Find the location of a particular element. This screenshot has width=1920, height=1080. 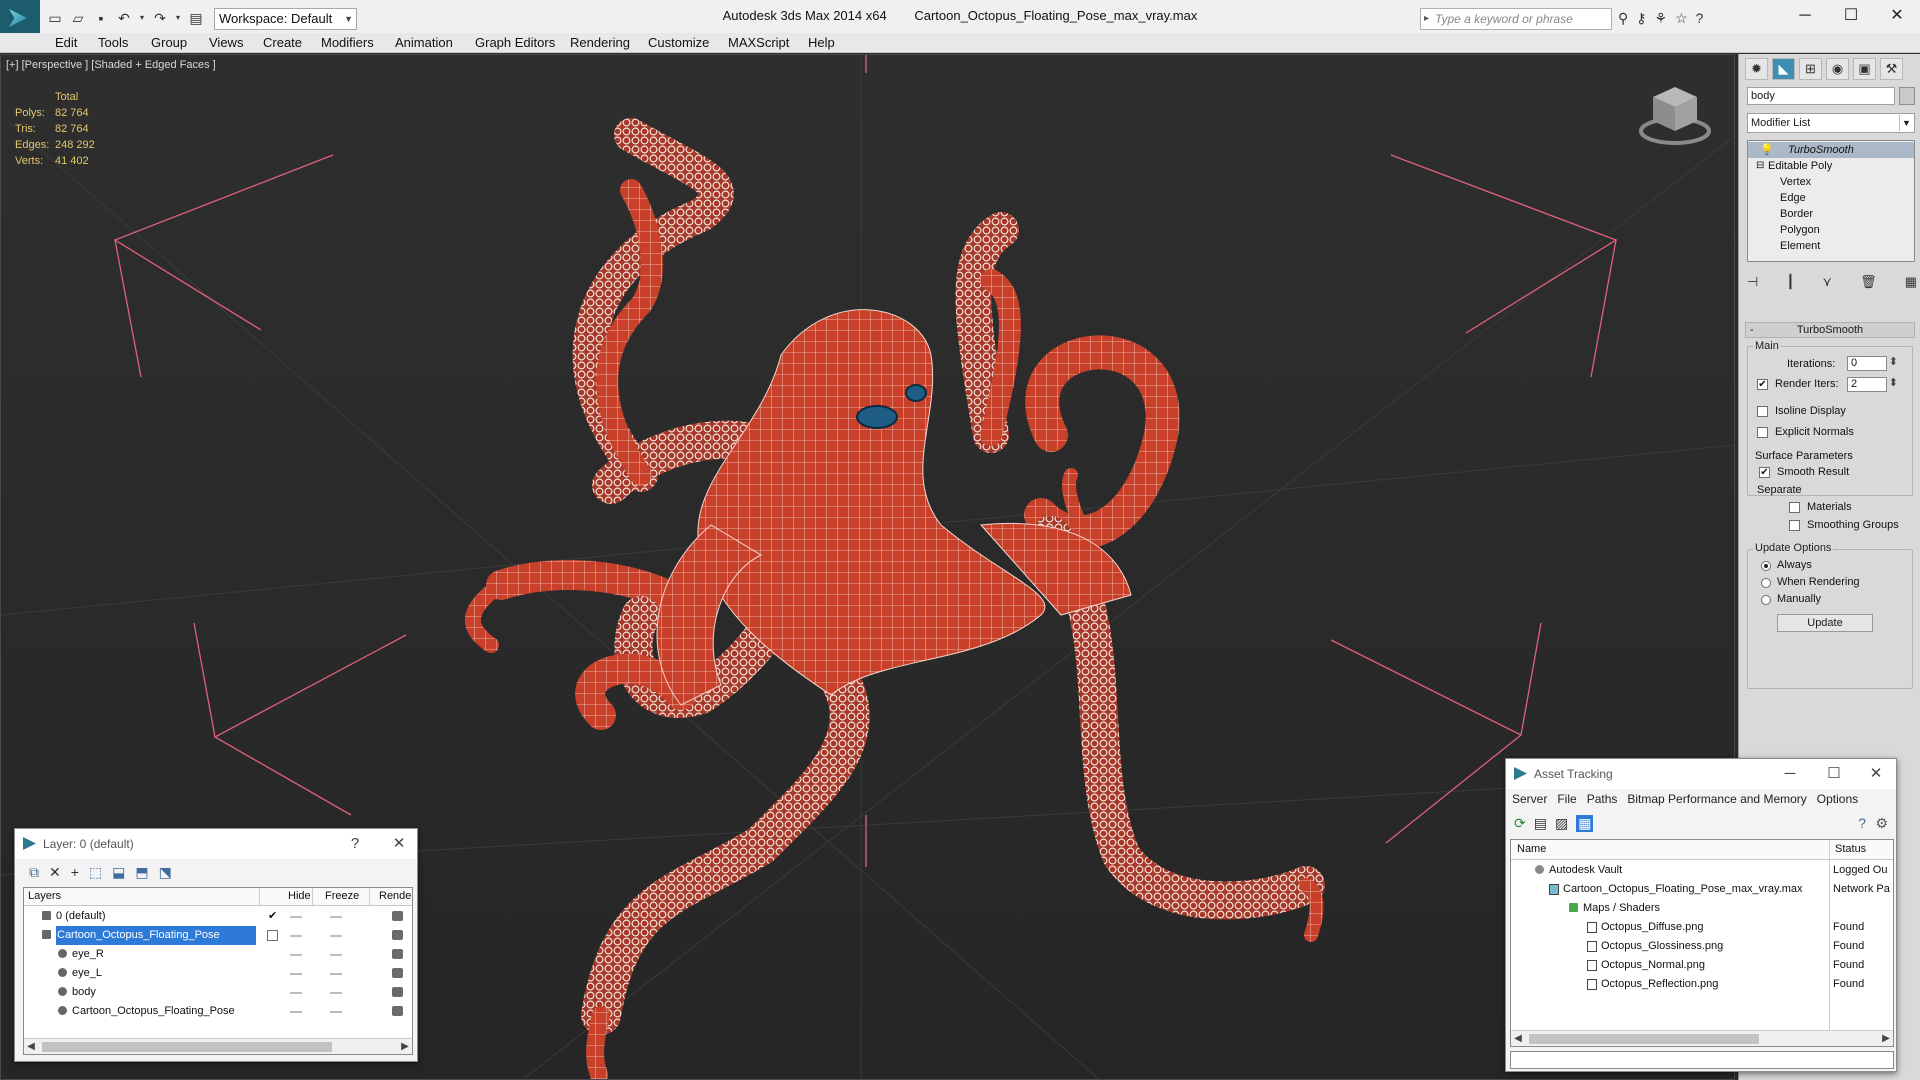

materials-checkbox is located at coordinates (1794, 507).